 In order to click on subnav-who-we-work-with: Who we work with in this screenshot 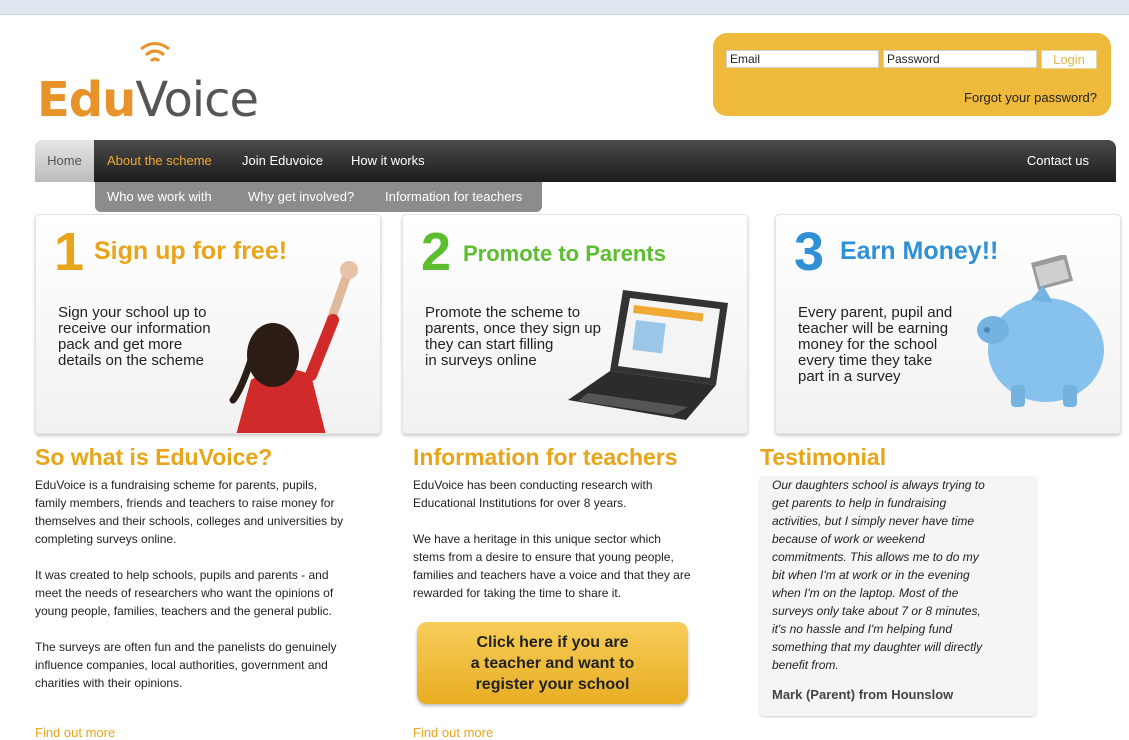, I will do `click(159, 197)`.